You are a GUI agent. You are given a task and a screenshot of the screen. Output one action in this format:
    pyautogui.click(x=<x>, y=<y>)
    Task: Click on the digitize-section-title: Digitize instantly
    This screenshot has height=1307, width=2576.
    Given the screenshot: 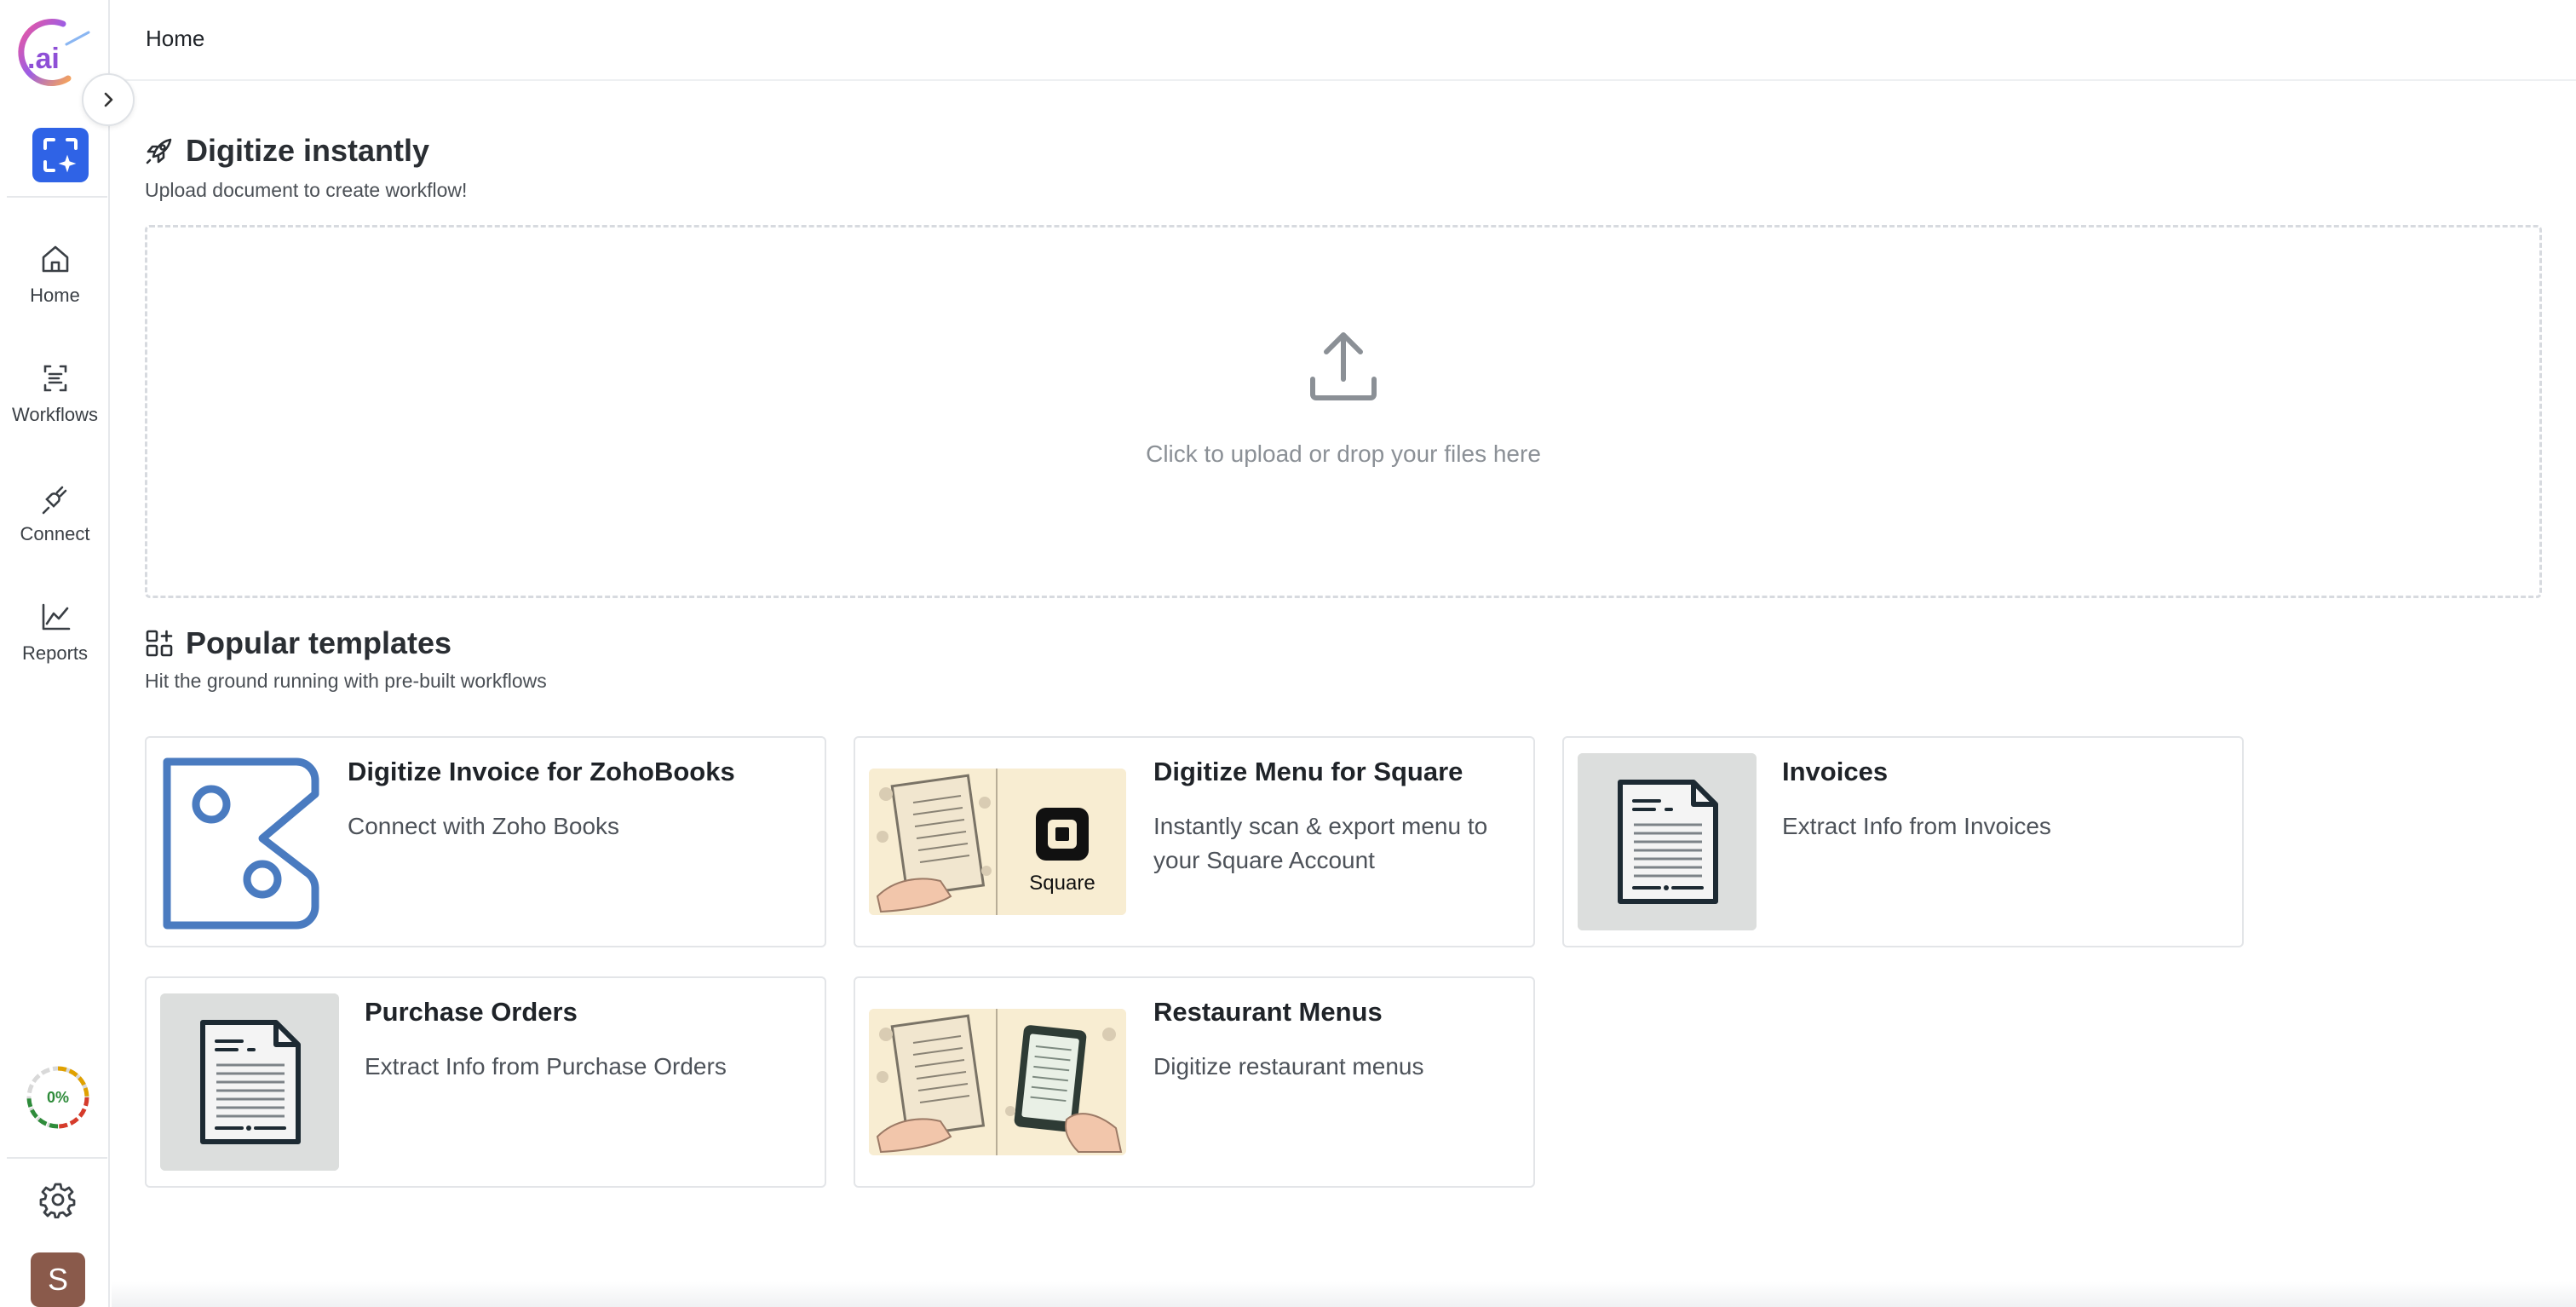 What is the action you would take?
    pyautogui.click(x=287, y=151)
    